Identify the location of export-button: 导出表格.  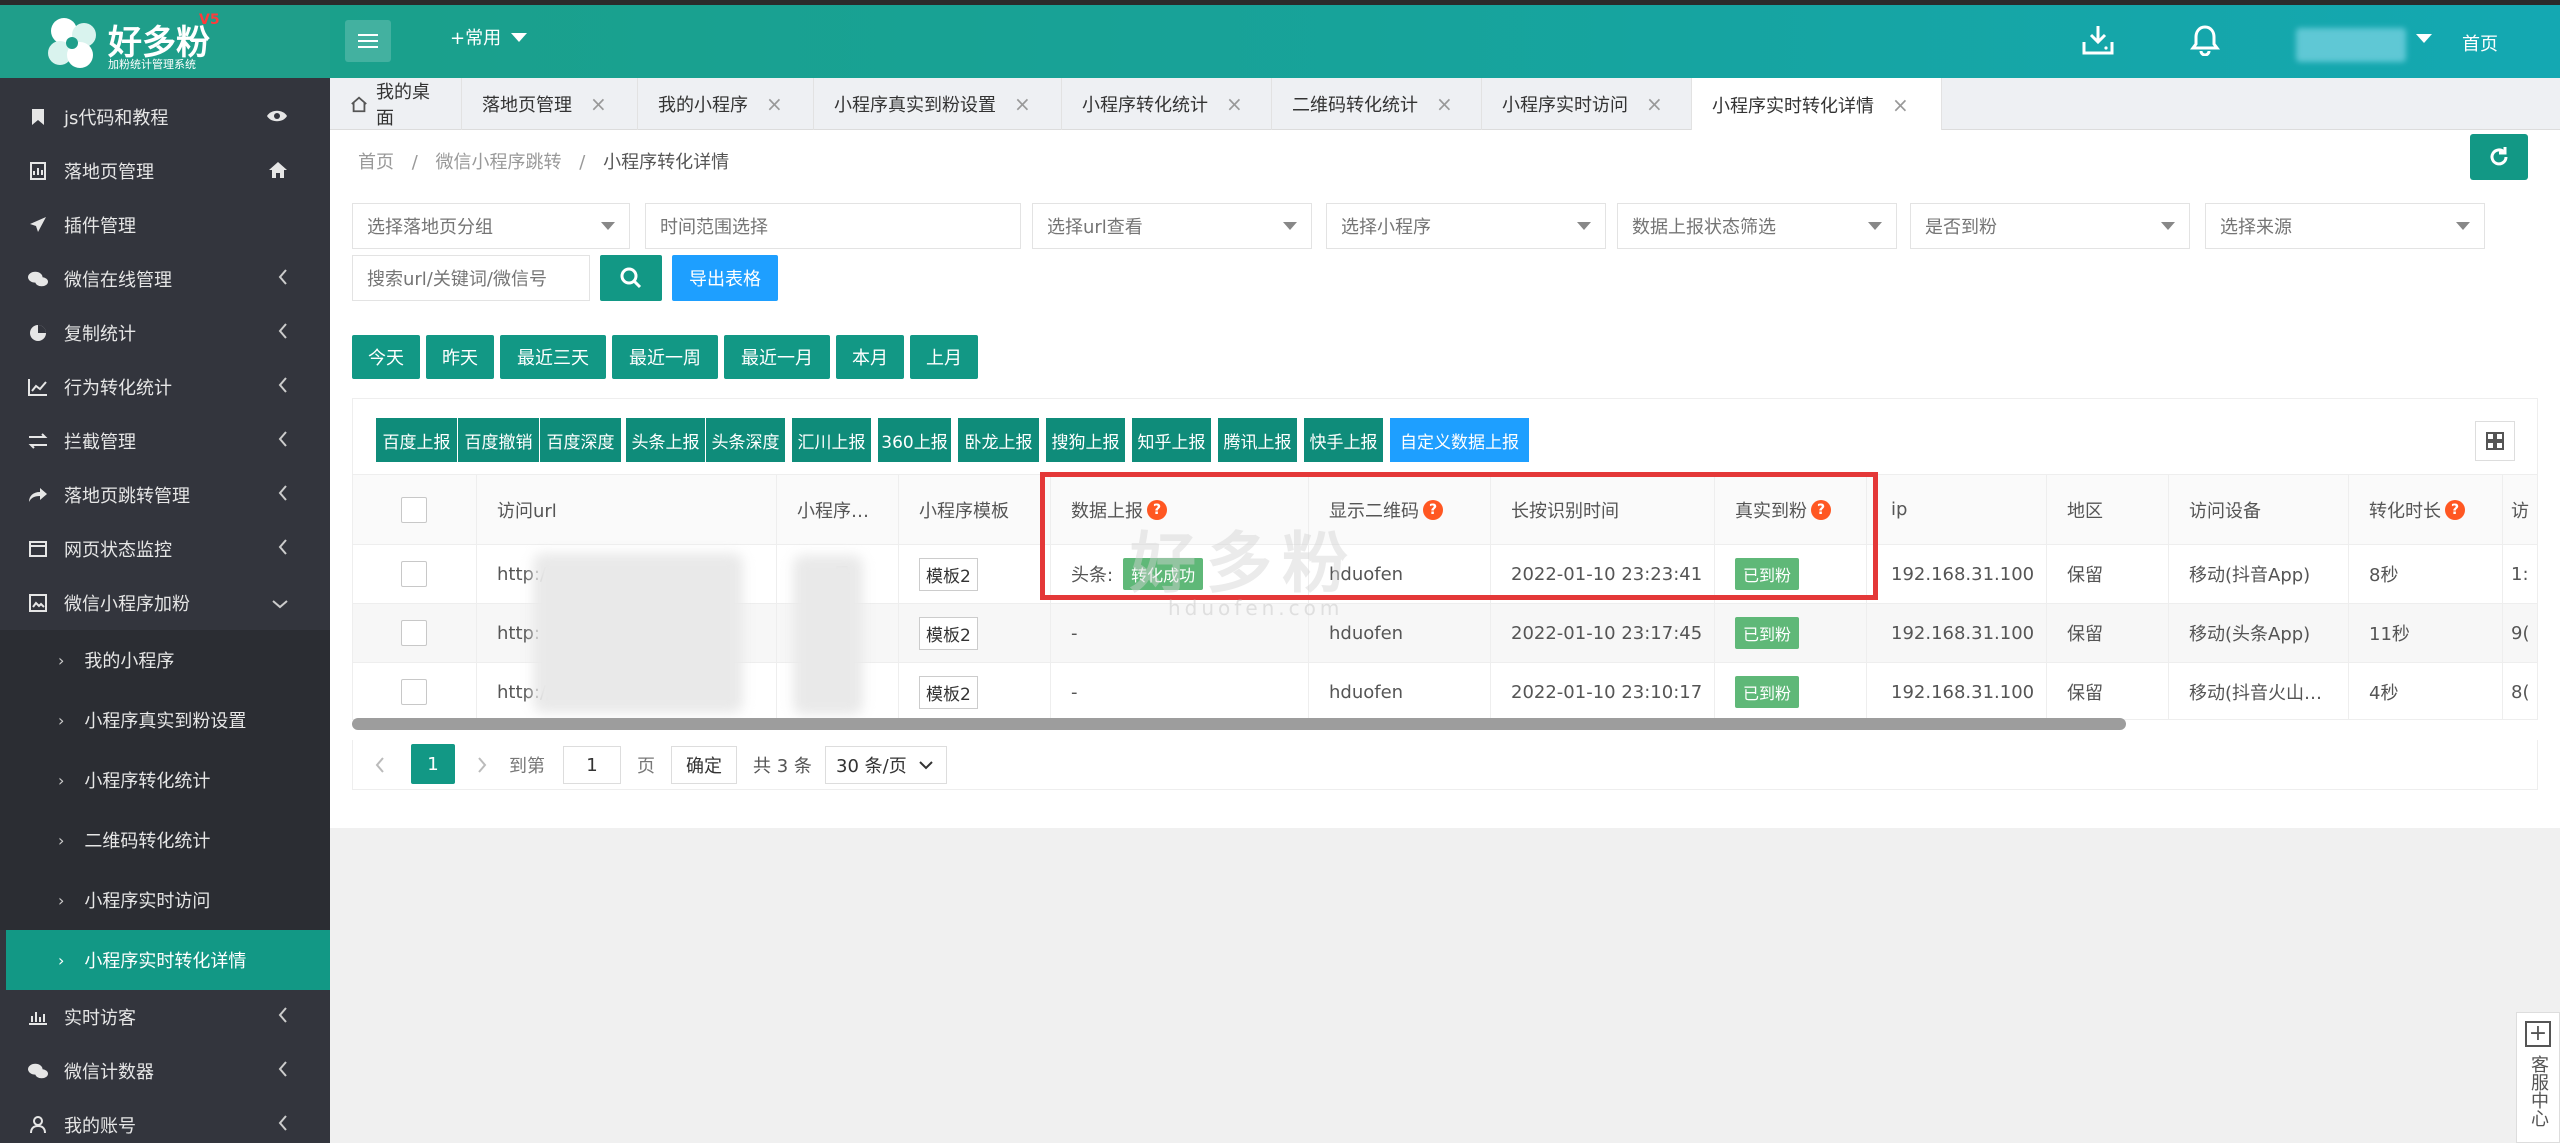
(725, 278).